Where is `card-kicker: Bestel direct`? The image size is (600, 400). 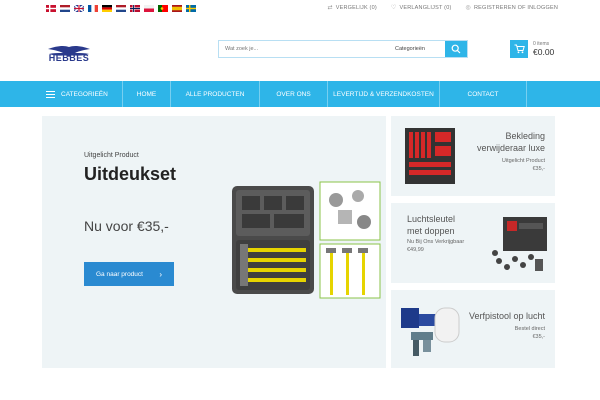 card-kicker: Bestel direct is located at coordinates (529, 329).